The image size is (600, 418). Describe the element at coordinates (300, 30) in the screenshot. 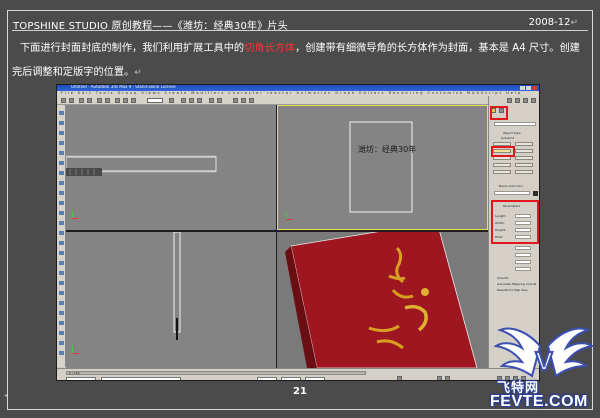

I see `header-divider` at that location.